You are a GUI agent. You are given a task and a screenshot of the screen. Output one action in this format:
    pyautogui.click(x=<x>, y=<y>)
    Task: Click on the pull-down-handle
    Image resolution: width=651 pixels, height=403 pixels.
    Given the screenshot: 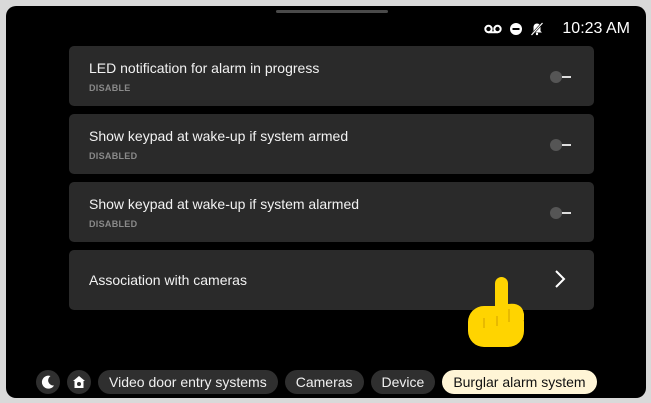 What is the action you would take?
    pyautogui.click(x=332, y=11)
    